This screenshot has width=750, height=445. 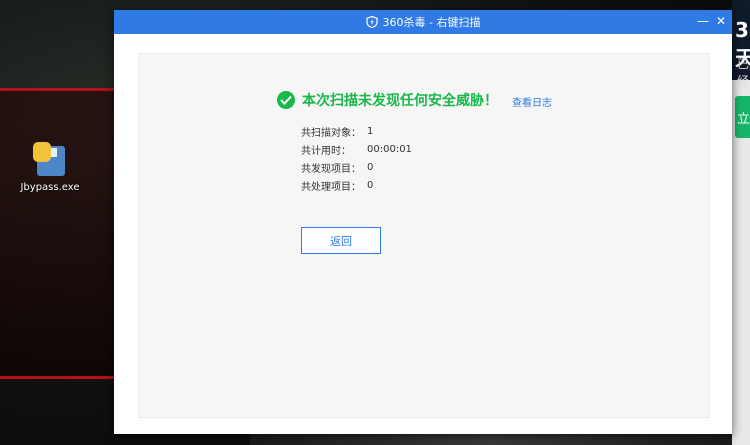 What do you see at coordinates (703, 21) in the screenshot?
I see `minimize-button: —` at bounding box center [703, 21].